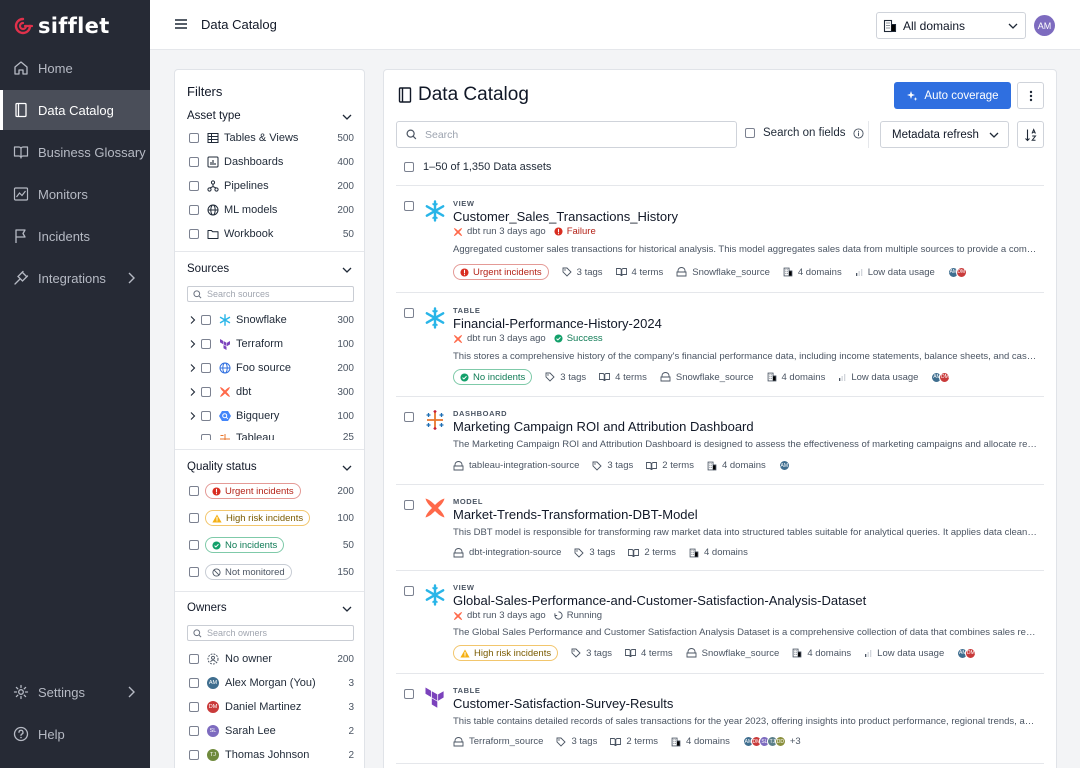 The width and height of the screenshot is (1080, 768). Describe the element at coordinates (565, 216) in the screenshot. I see `asset-name: Customer_Sales_Transactions_History` at that location.